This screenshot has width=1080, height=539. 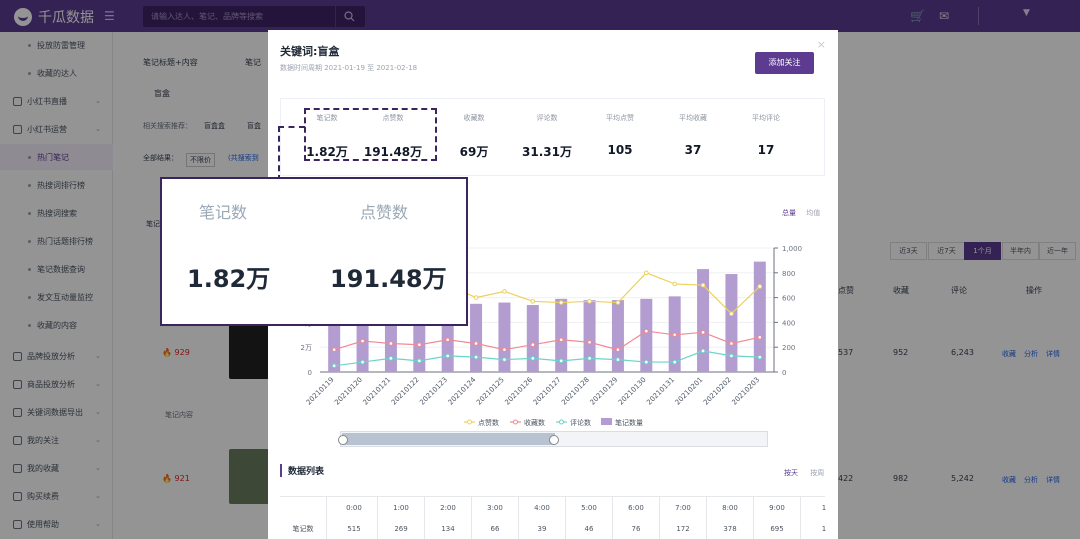 What do you see at coordinates (745, 391) in the screenshot?
I see `x-axis-tick: 20210203` at bounding box center [745, 391].